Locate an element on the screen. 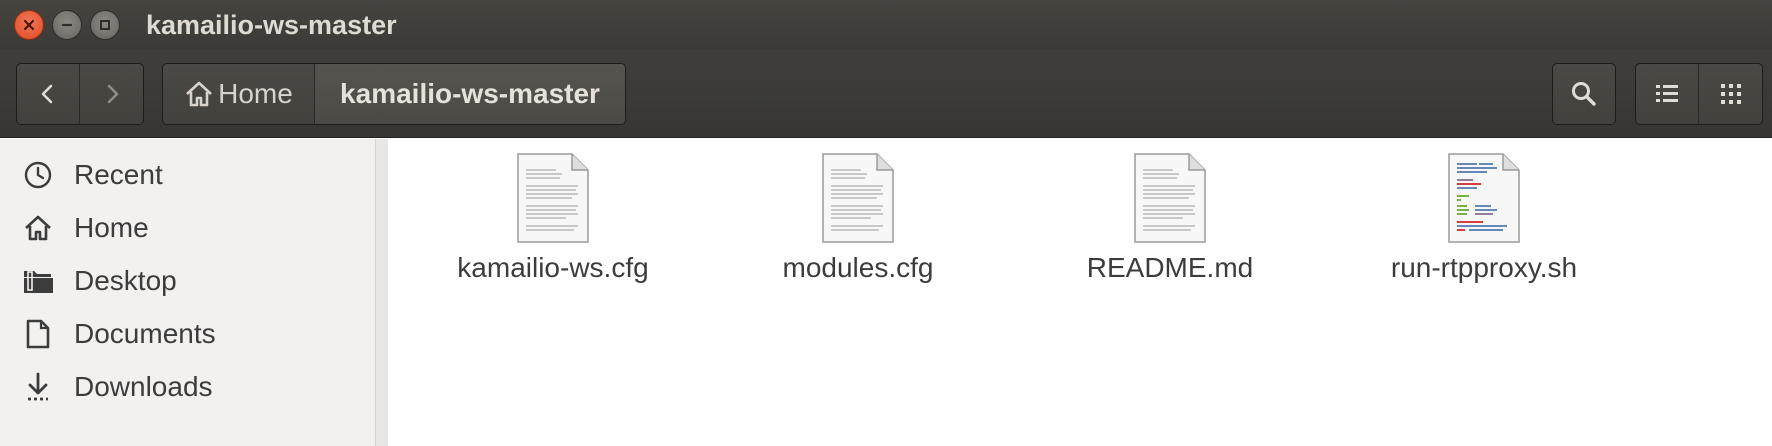 The height and width of the screenshot is (446, 1772). window-minimize-button is located at coordinates (67, 25).